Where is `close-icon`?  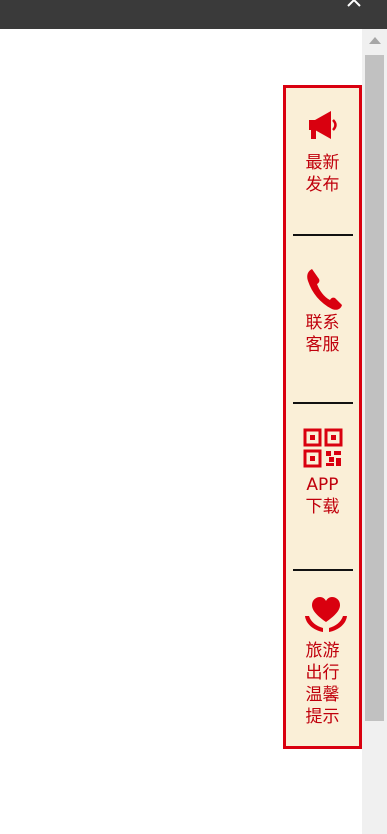
close-icon is located at coordinates (354, 3).